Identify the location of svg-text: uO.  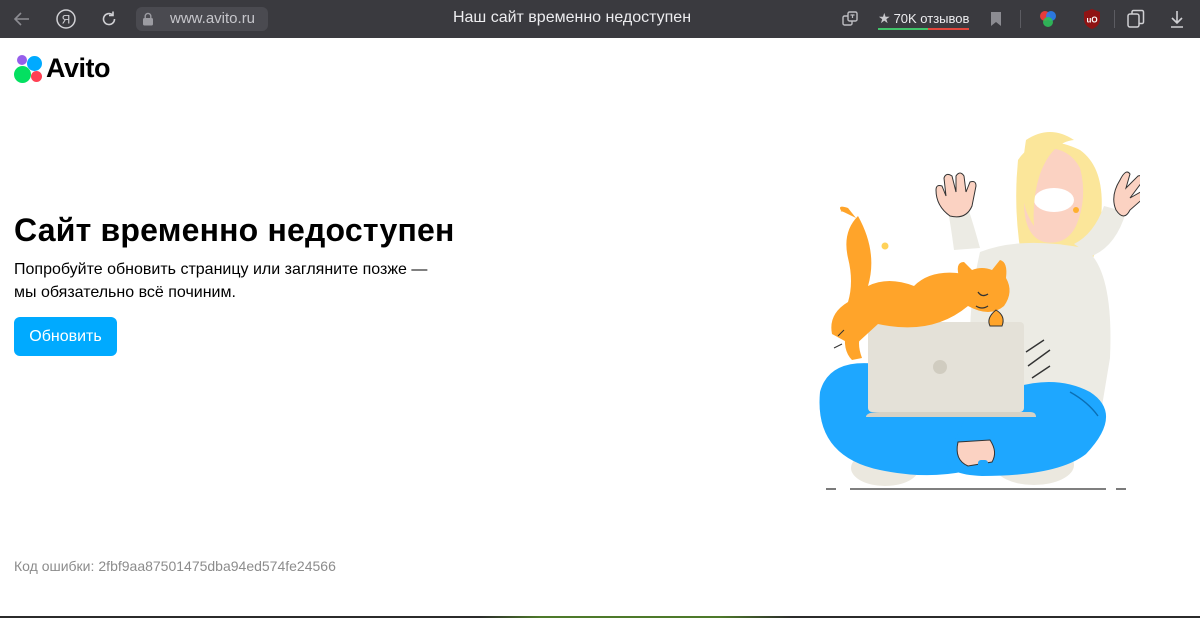
(1091, 20).